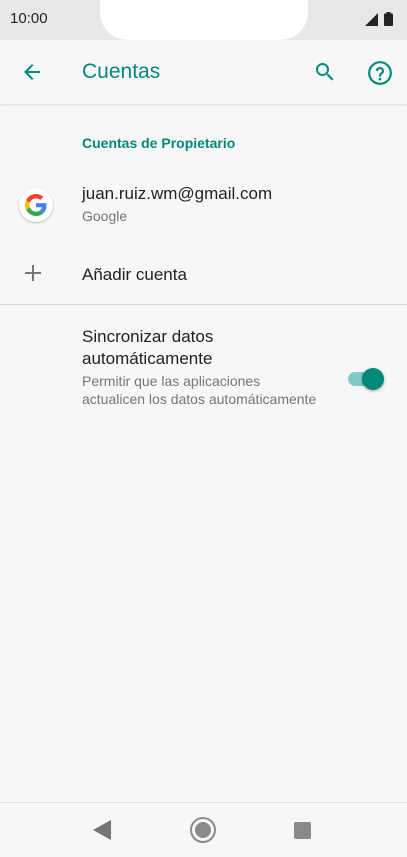 This screenshot has width=407, height=857. Describe the element at coordinates (148, 347) in the screenshot. I see `auto-sync-title: Sincronizar datos automáticamente` at that location.